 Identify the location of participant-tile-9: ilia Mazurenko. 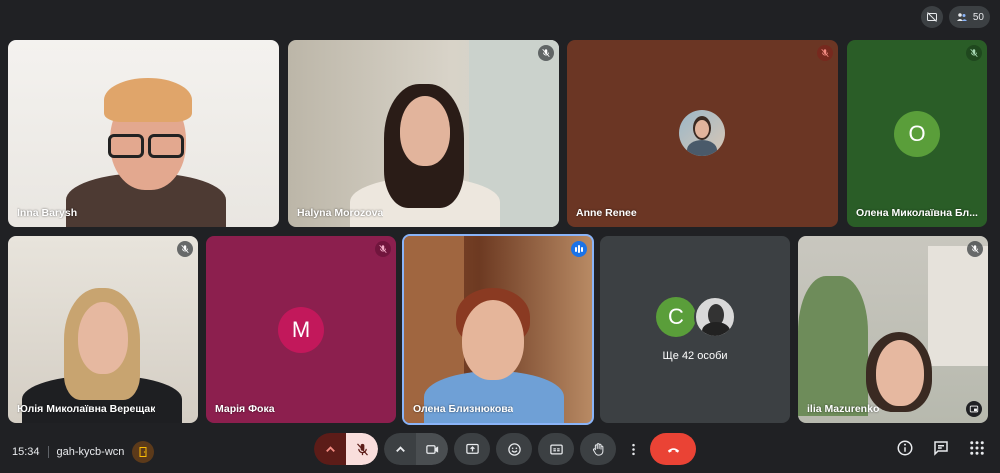
(893, 329).